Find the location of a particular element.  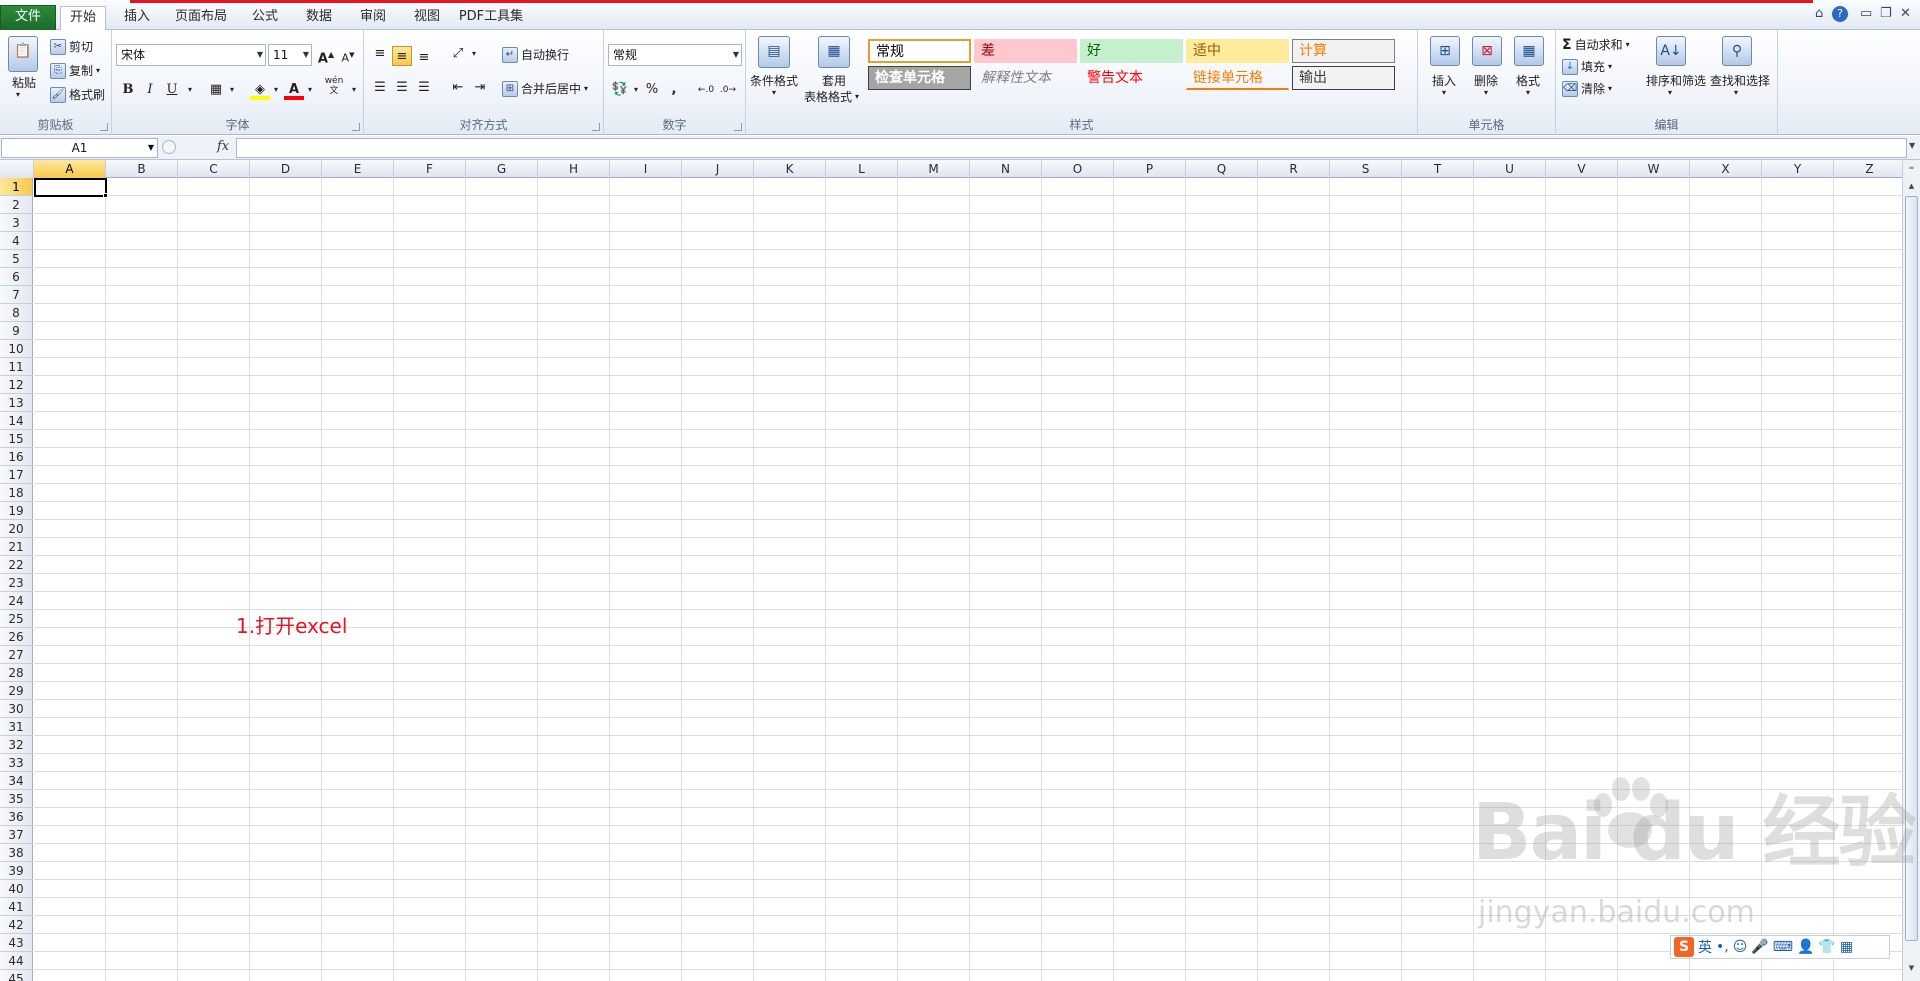

column-header-t: T is located at coordinates (1438, 169).